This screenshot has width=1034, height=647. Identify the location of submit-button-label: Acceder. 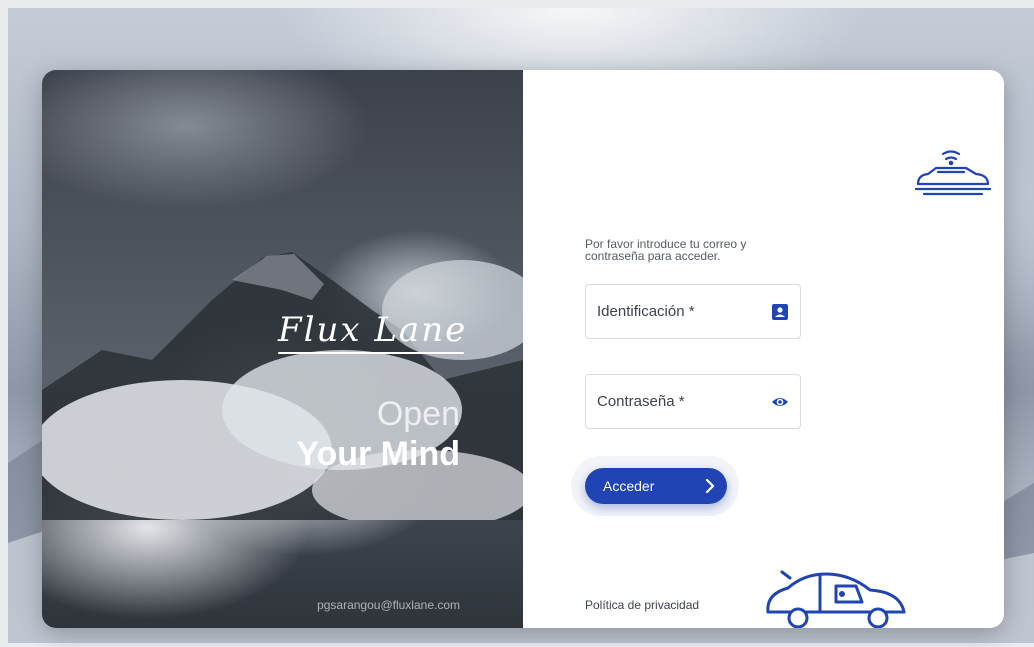
(629, 486).